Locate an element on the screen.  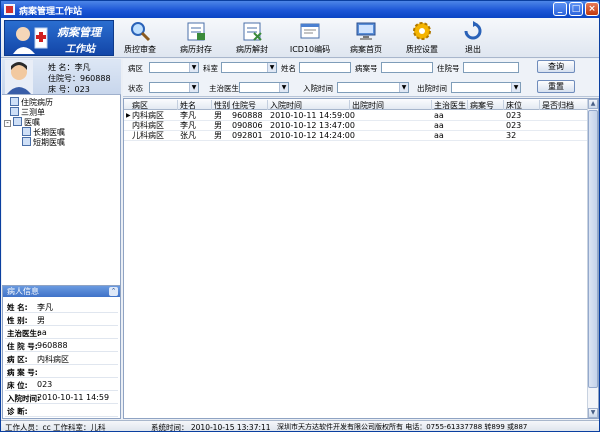
dept-select: ▼ is located at coordinates (249, 67).